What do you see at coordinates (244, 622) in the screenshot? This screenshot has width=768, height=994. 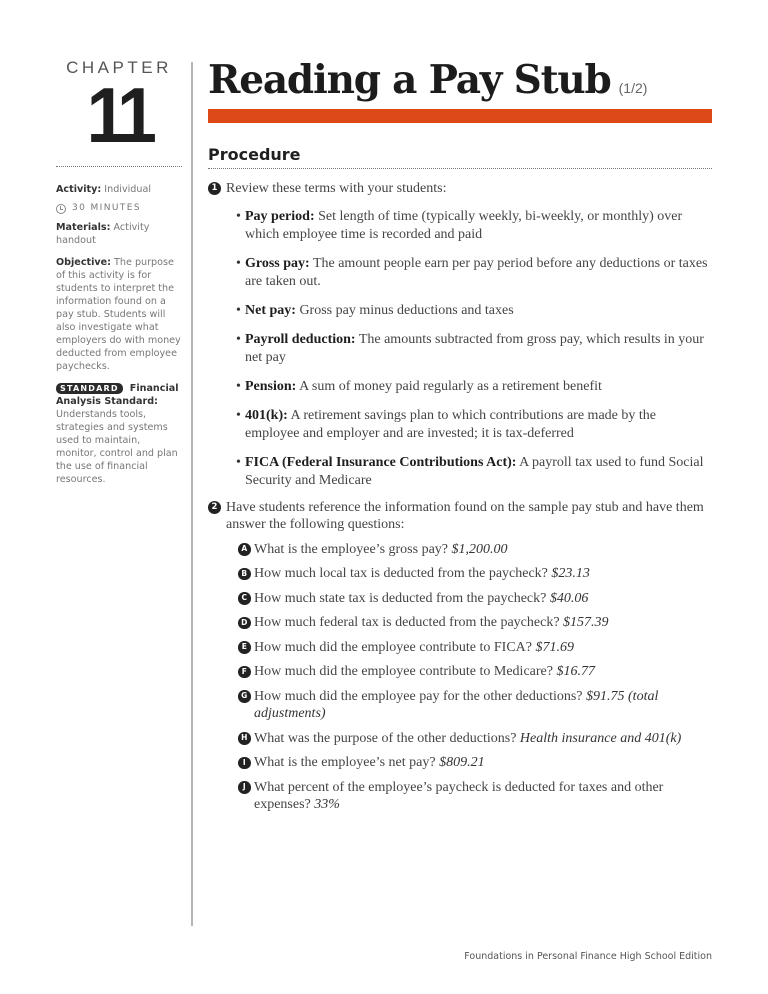 I see `question-letter-badge: D` at bounding box center [244, 622].